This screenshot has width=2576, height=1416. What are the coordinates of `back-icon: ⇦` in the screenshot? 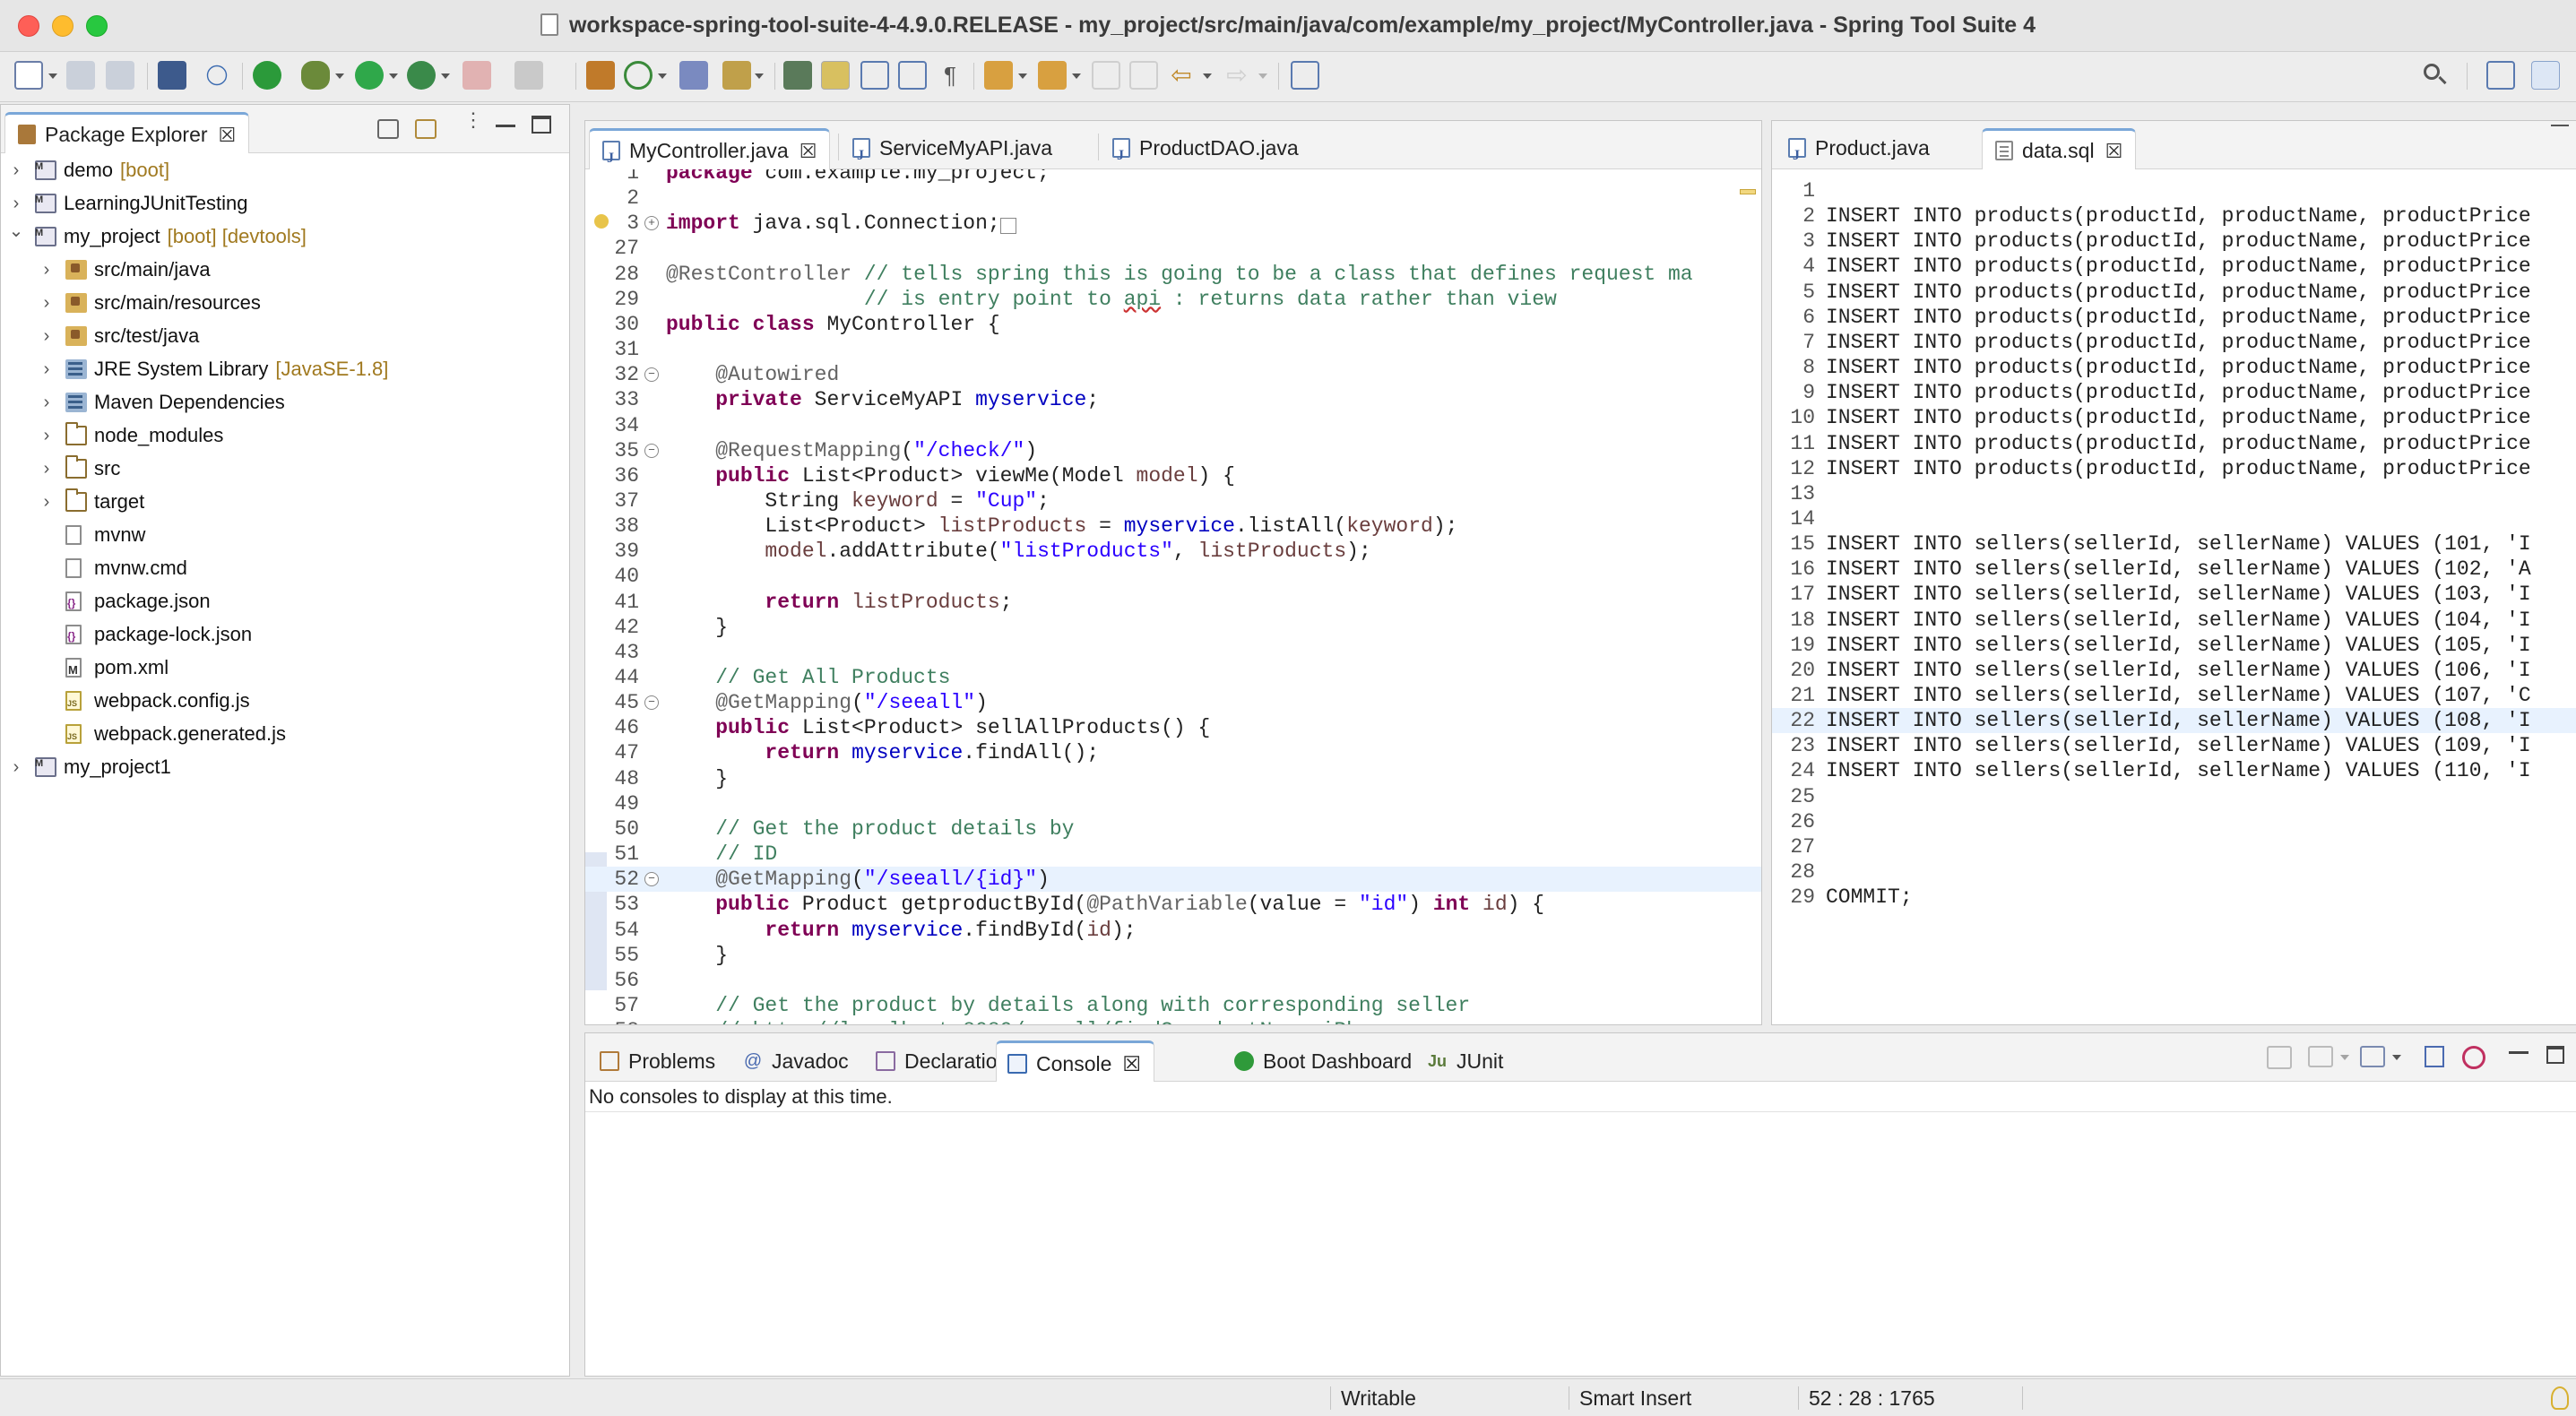 It's located at (1181, 75).